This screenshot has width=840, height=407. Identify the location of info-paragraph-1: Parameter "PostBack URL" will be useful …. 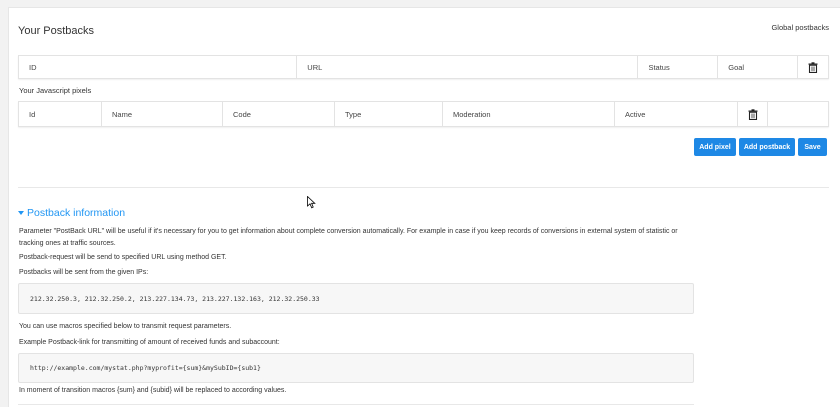
(348, 237).